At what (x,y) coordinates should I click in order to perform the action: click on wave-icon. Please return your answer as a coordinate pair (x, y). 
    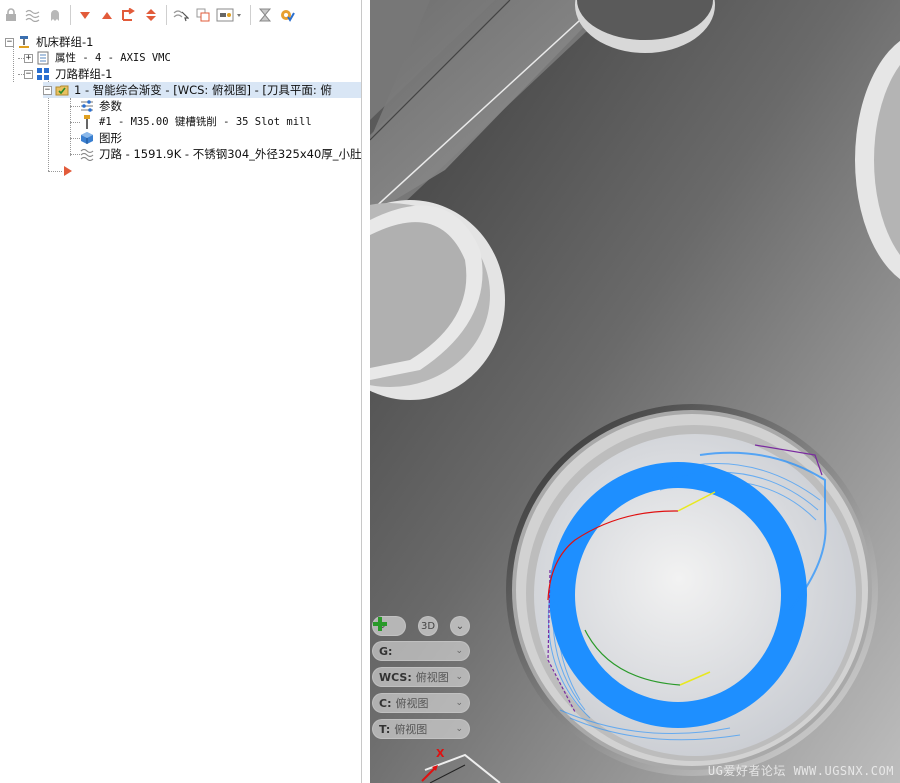
    Looking at the image, I should click on (33, 15).